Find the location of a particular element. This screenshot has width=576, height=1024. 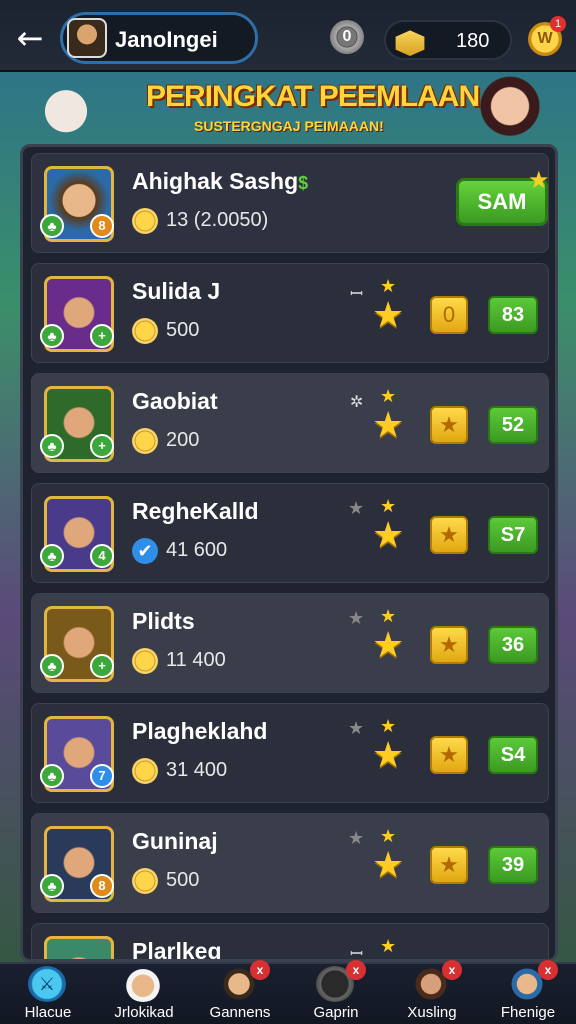

gold-counter: 180 is located at coordinates (448, 40).